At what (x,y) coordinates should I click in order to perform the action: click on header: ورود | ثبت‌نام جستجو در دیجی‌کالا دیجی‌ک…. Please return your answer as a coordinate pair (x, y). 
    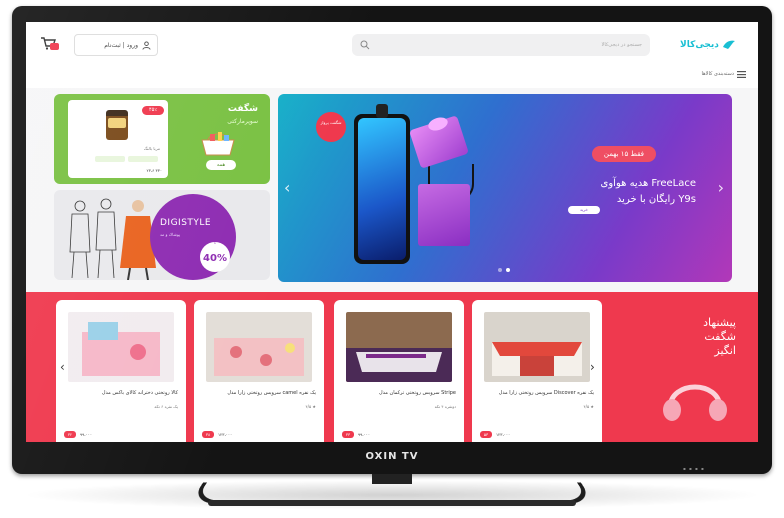
    Looking at the image, I should click on (392, 44).